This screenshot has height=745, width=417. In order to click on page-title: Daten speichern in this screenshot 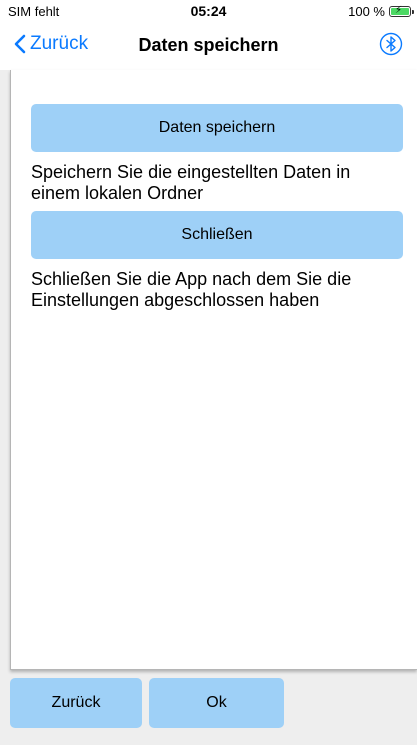, I will do `click(208, 45)`.